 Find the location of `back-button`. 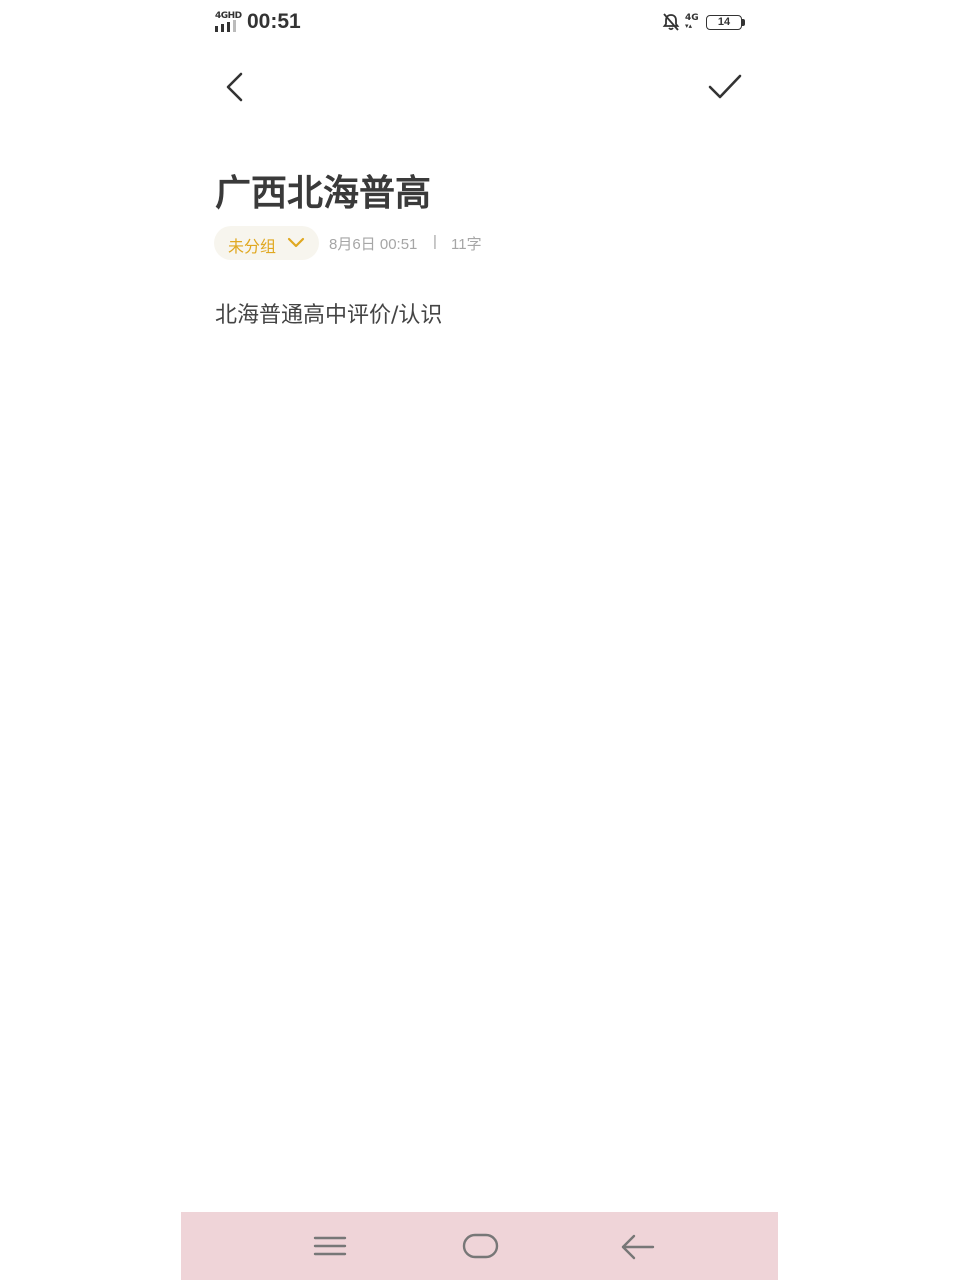

back-button is located at coordinates (236, 86).